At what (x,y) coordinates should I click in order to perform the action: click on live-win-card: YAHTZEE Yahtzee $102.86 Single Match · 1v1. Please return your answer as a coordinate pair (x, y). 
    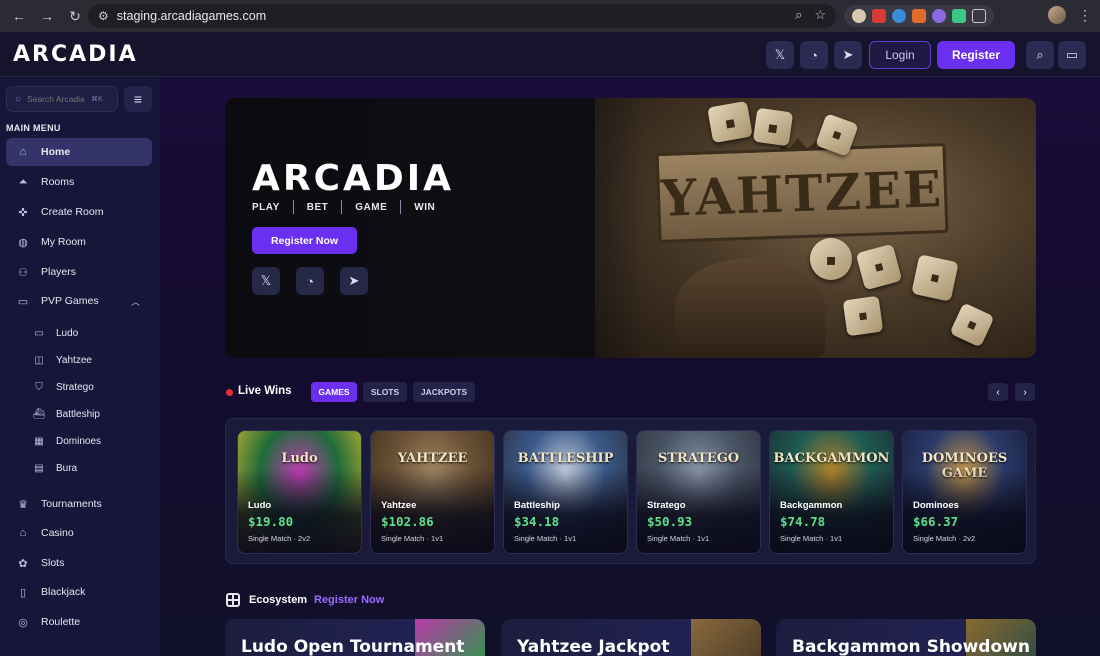
    Looking at the image, I should click on (432, 492).